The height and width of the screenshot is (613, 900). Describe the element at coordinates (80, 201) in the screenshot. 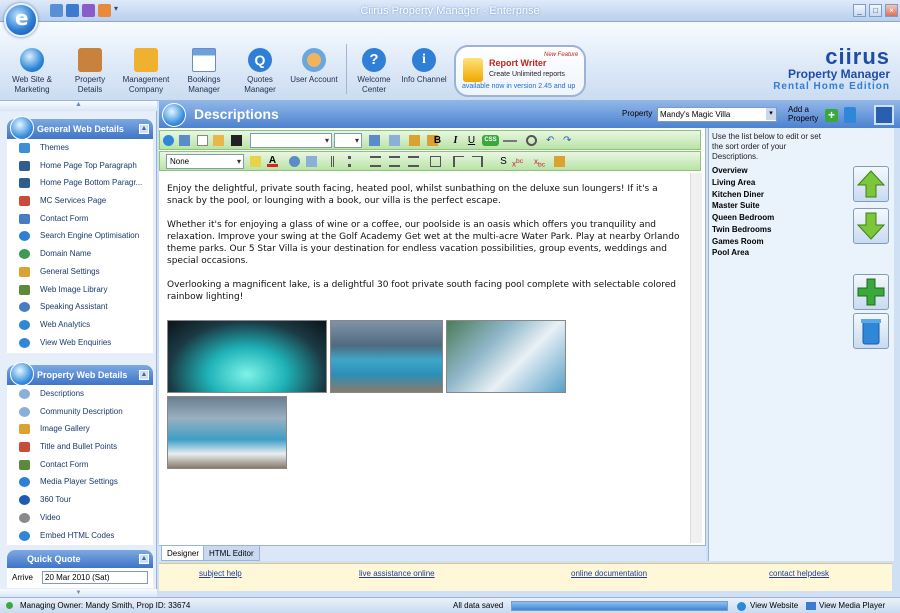

I see `sidebar-item-mc-services-page: MC Services Page` at that location.